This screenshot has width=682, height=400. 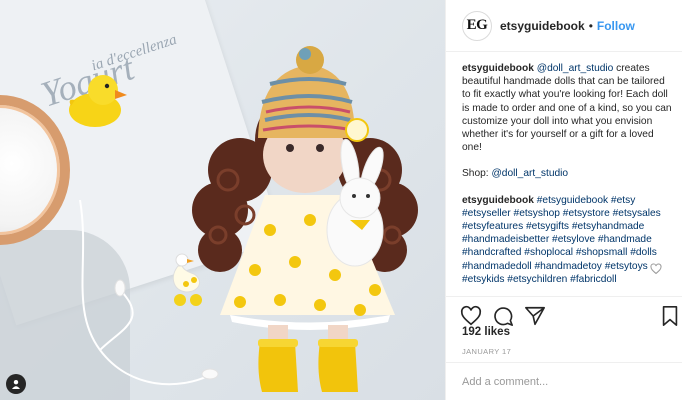 What do you see at coordinates (529, 173) in the screenshot?
I see `shop-mention: @doll_art_studio` at bounding box center [529, 173].